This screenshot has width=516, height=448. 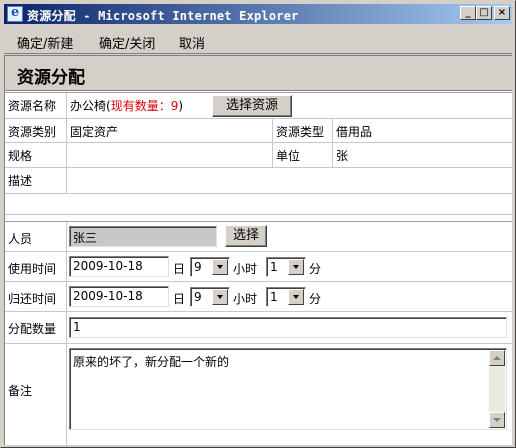 What do you see at coordinates (144, 106) in the screenshot?
I see `stock-quantity-text: 现有数量：9` at bounding box center [144, 106].